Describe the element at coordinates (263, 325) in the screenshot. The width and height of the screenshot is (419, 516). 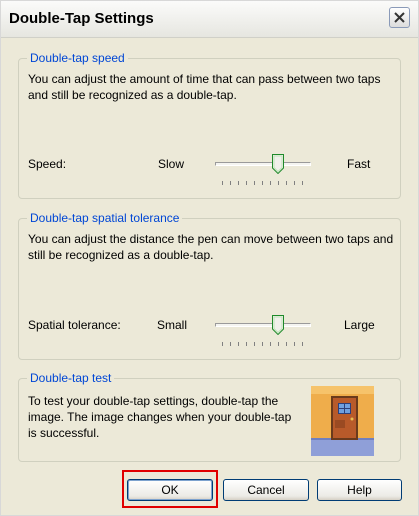
I see `spatial-slider-track` at that location.